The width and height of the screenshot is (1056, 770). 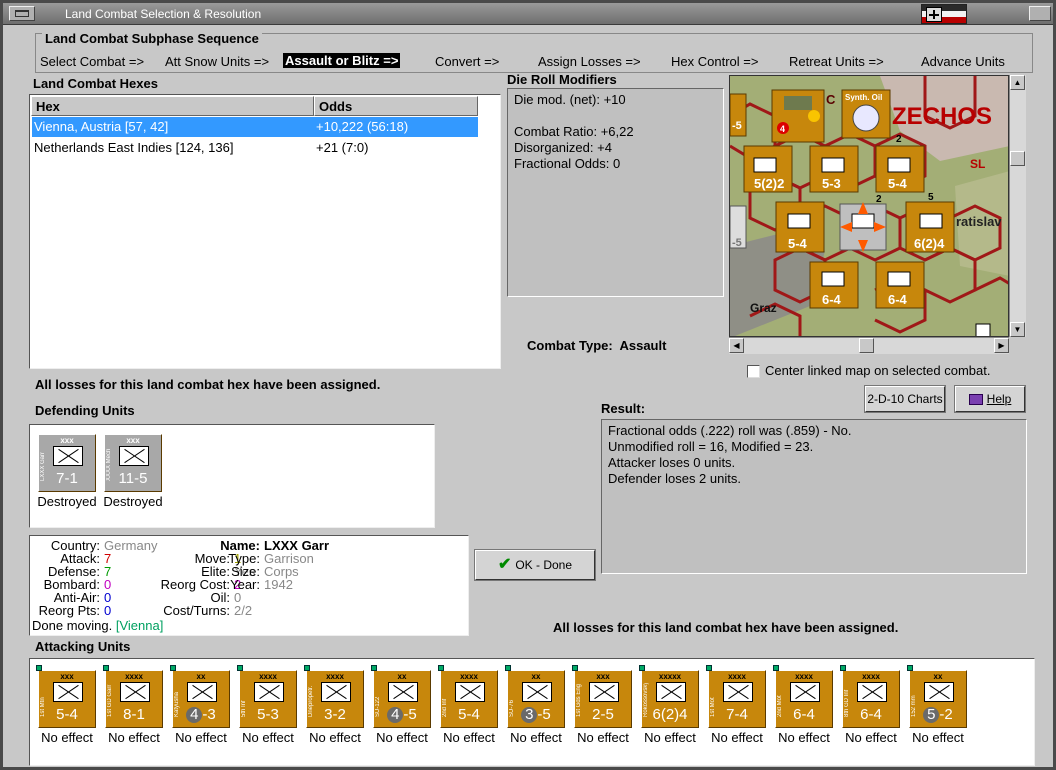 What do you see at coordinates (574, 131) in the screenshot?
I see `modifier-line: Combat Ratio: +6,22` at bounding box center [574, 131].